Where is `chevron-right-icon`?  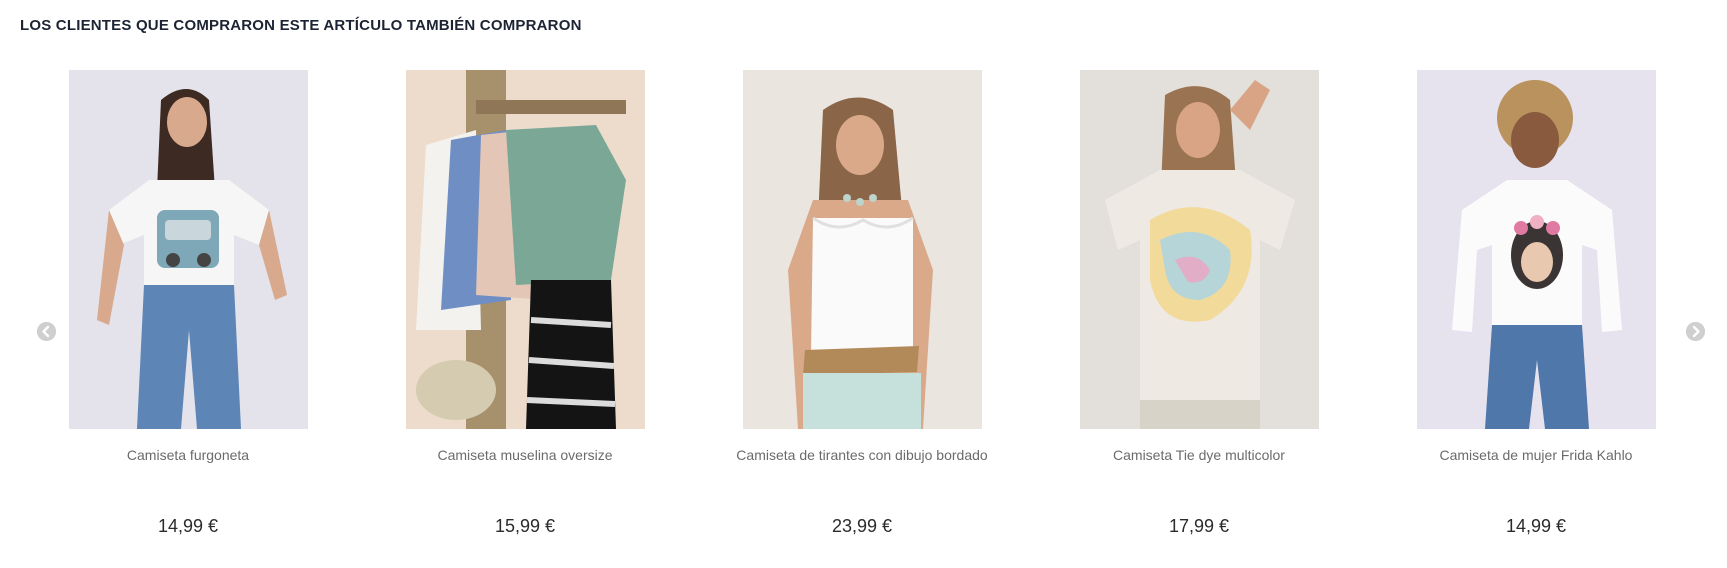
chevron-right-icon is located at coordinates (1695, 331).